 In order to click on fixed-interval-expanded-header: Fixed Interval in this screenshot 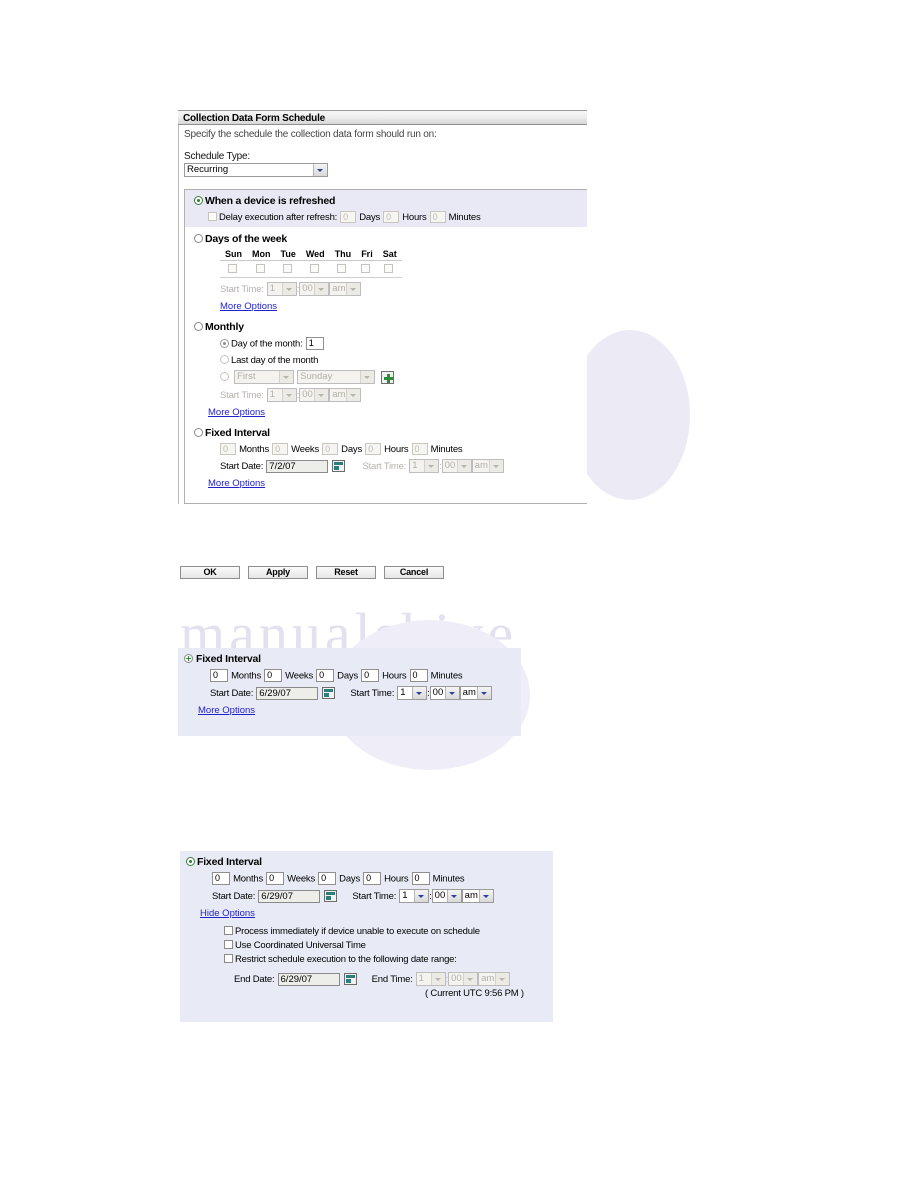, I will do `click(369, 862)`.